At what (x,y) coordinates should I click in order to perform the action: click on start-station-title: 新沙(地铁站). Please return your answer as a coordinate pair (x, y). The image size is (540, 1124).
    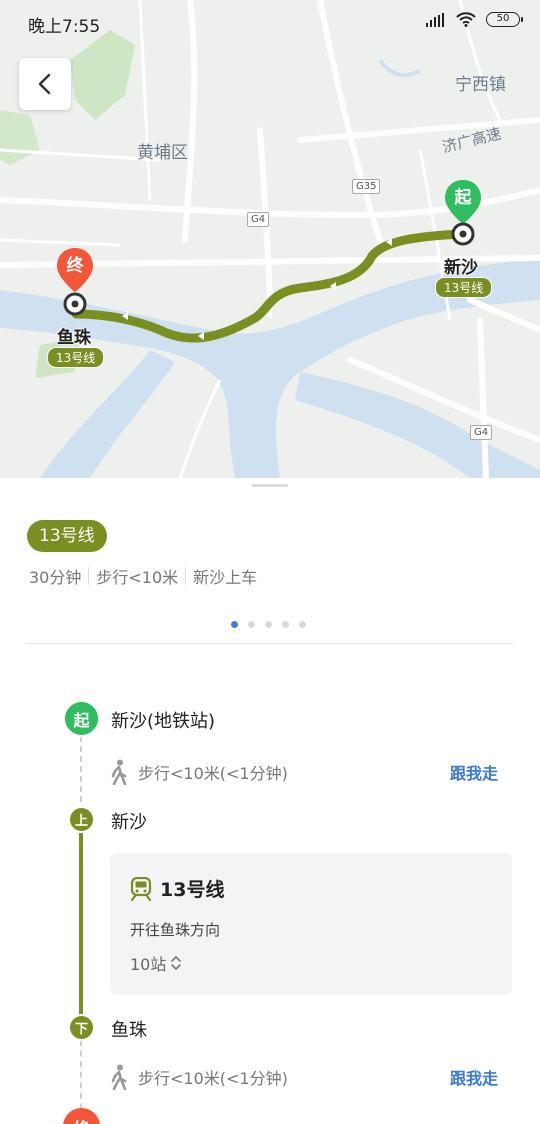
    Looking at the image, I should click on (163, 721).